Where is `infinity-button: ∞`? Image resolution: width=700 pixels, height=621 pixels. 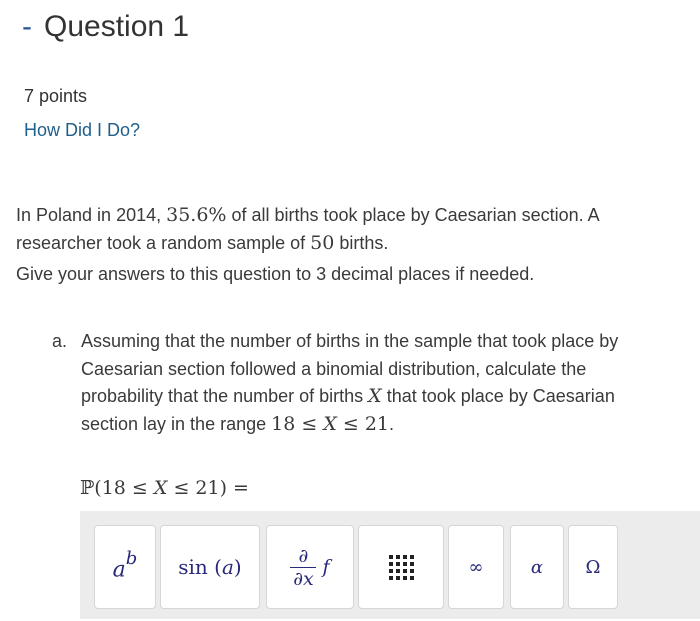
infinity-button: ∞ is located at coordinates (476, 567).